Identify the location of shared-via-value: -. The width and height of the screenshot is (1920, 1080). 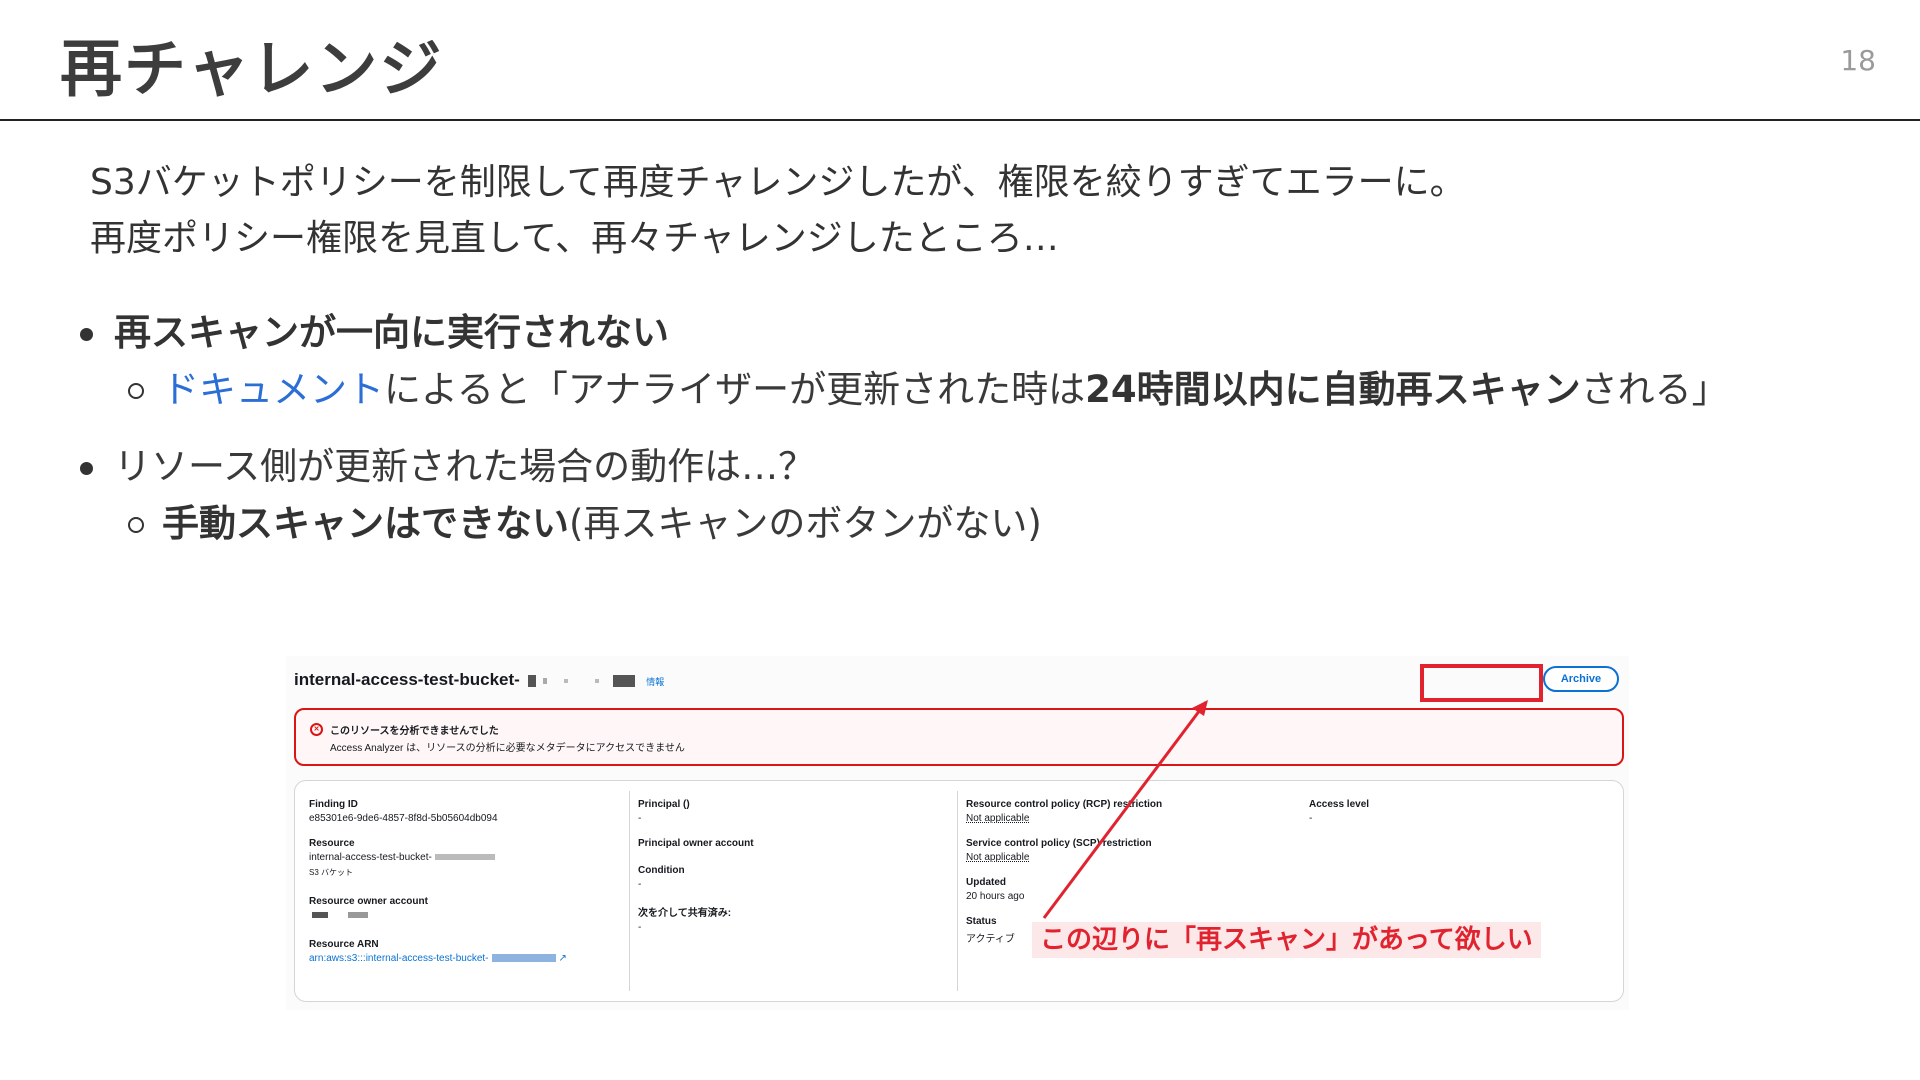
(640, 927).